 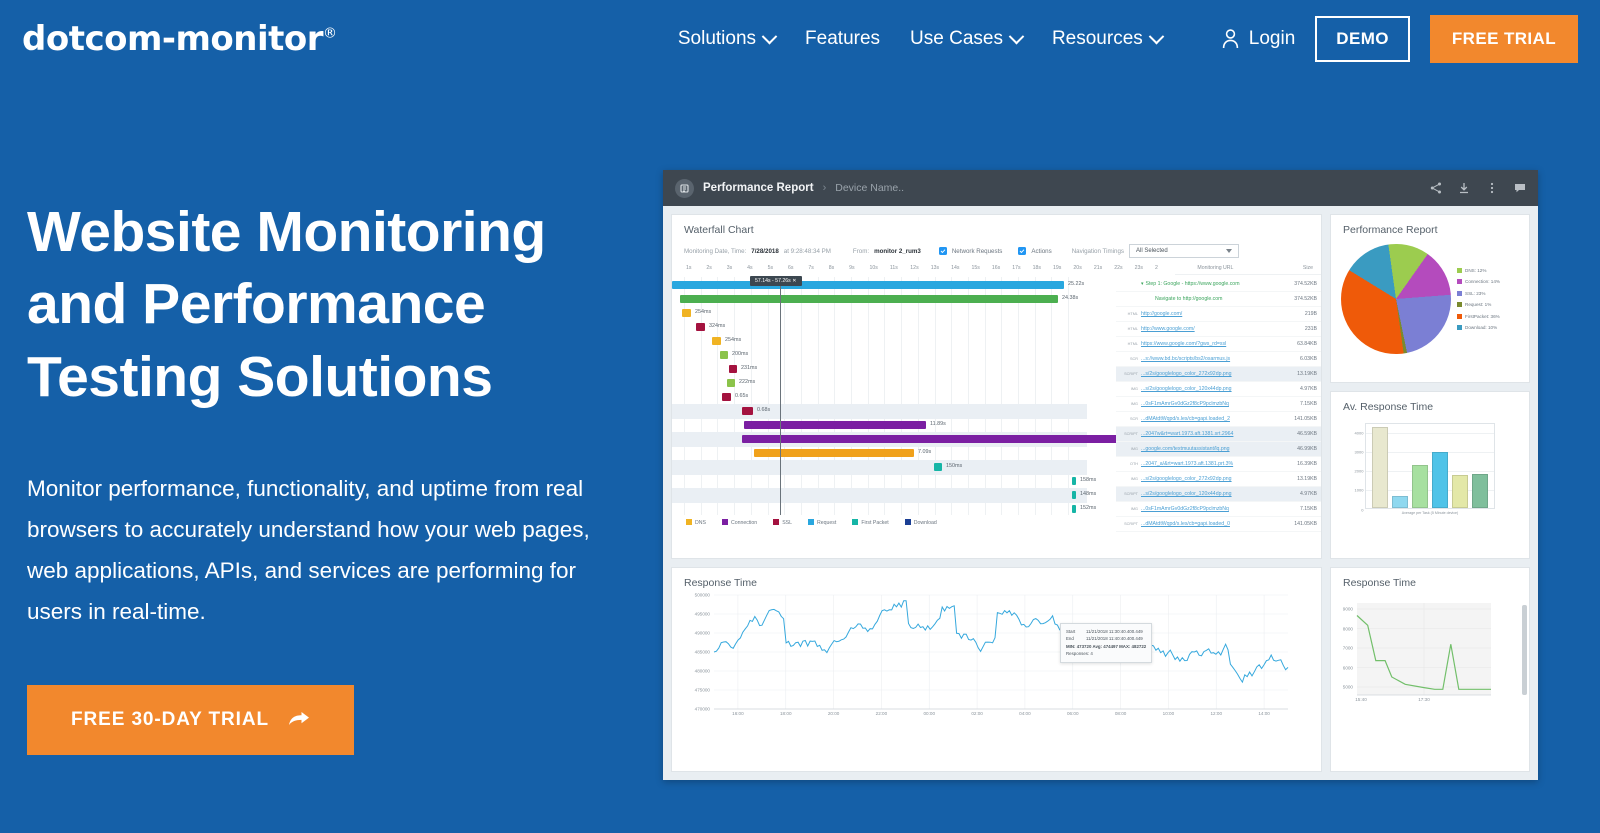 I want to click on performance-pie-chart, so click(x=1396, y=299).